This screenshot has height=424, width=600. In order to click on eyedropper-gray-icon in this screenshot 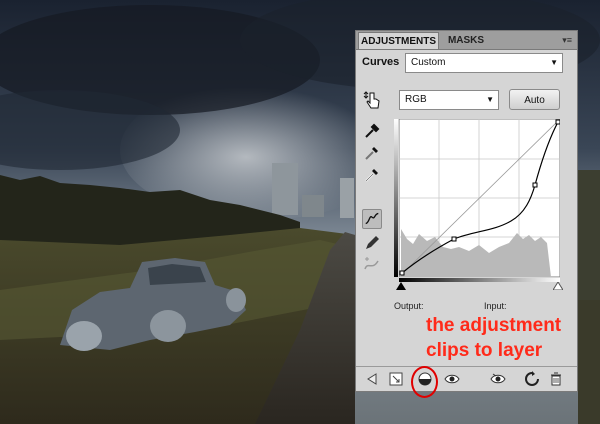, I will do `click(372, 153)`.